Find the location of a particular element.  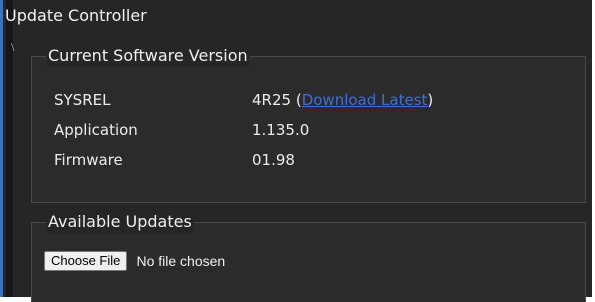

sysrel-value-group: 4R25 (Download Latest) is located at coordinates (342, 100).